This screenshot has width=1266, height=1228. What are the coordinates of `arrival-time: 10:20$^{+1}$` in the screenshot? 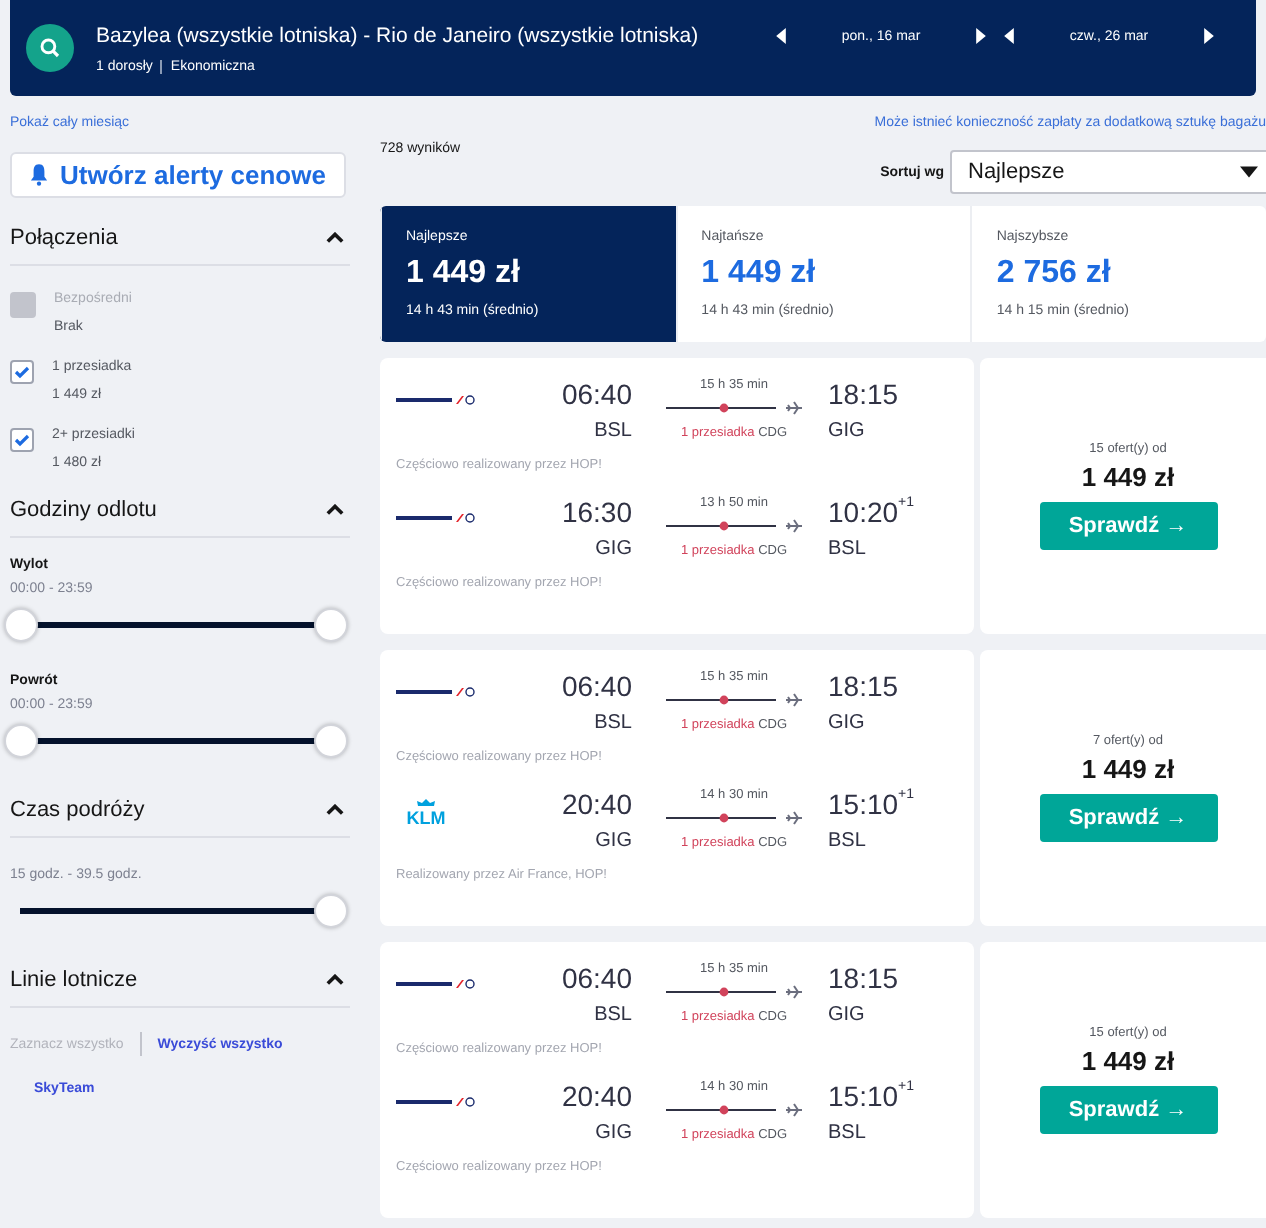 It's located at (872, 512).